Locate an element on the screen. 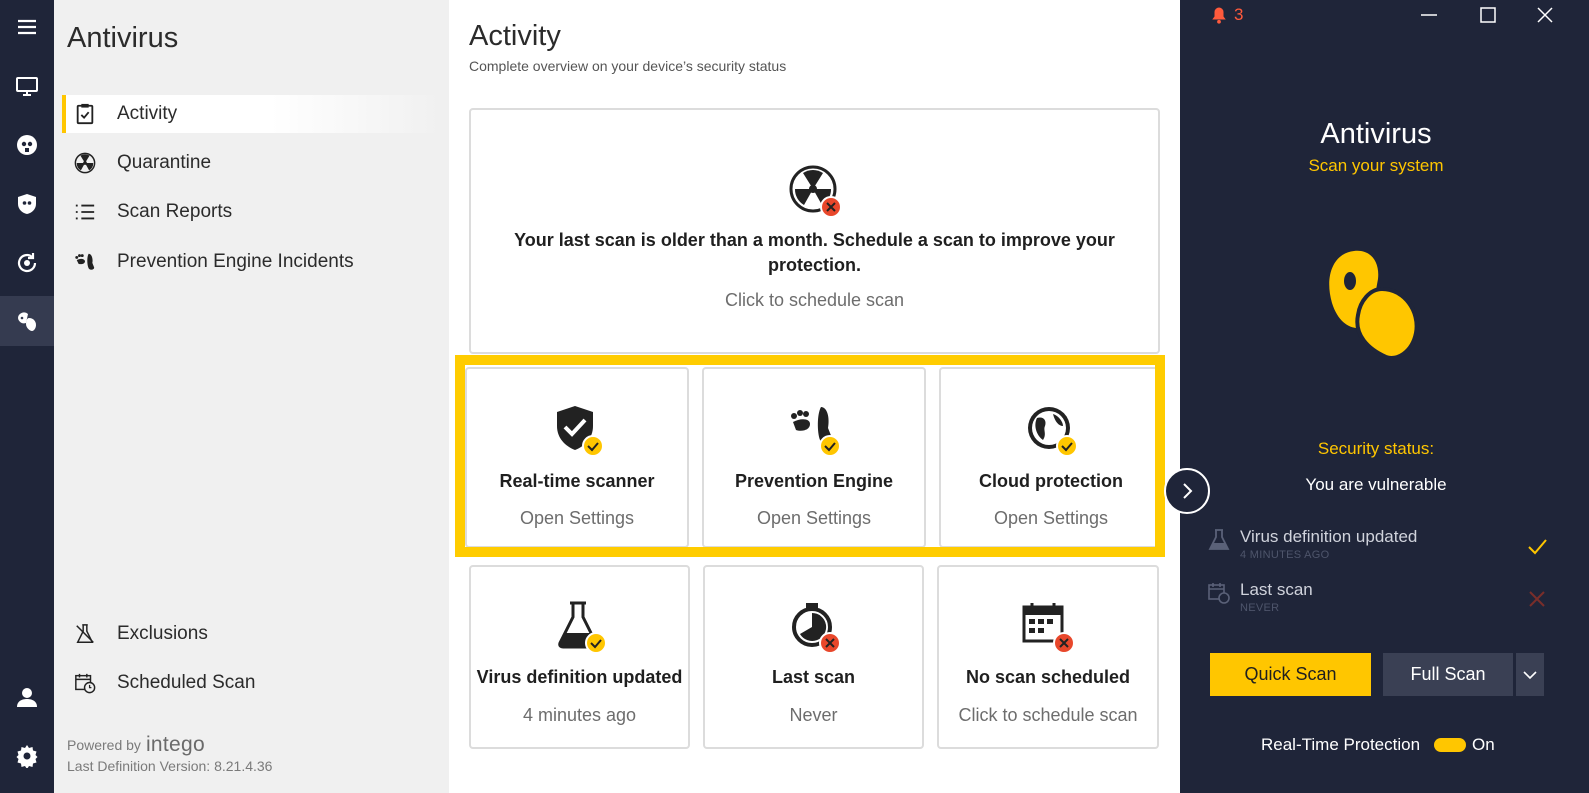 This screenshot has width=1589, height=793. last-scan-card: Last scan Never is located at coordinates (813, 657).